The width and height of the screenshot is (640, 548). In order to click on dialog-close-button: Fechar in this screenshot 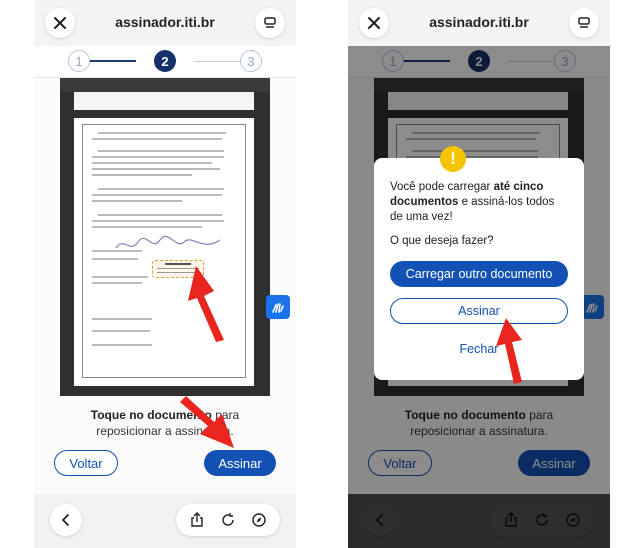, I will do `click(479, 349)`.